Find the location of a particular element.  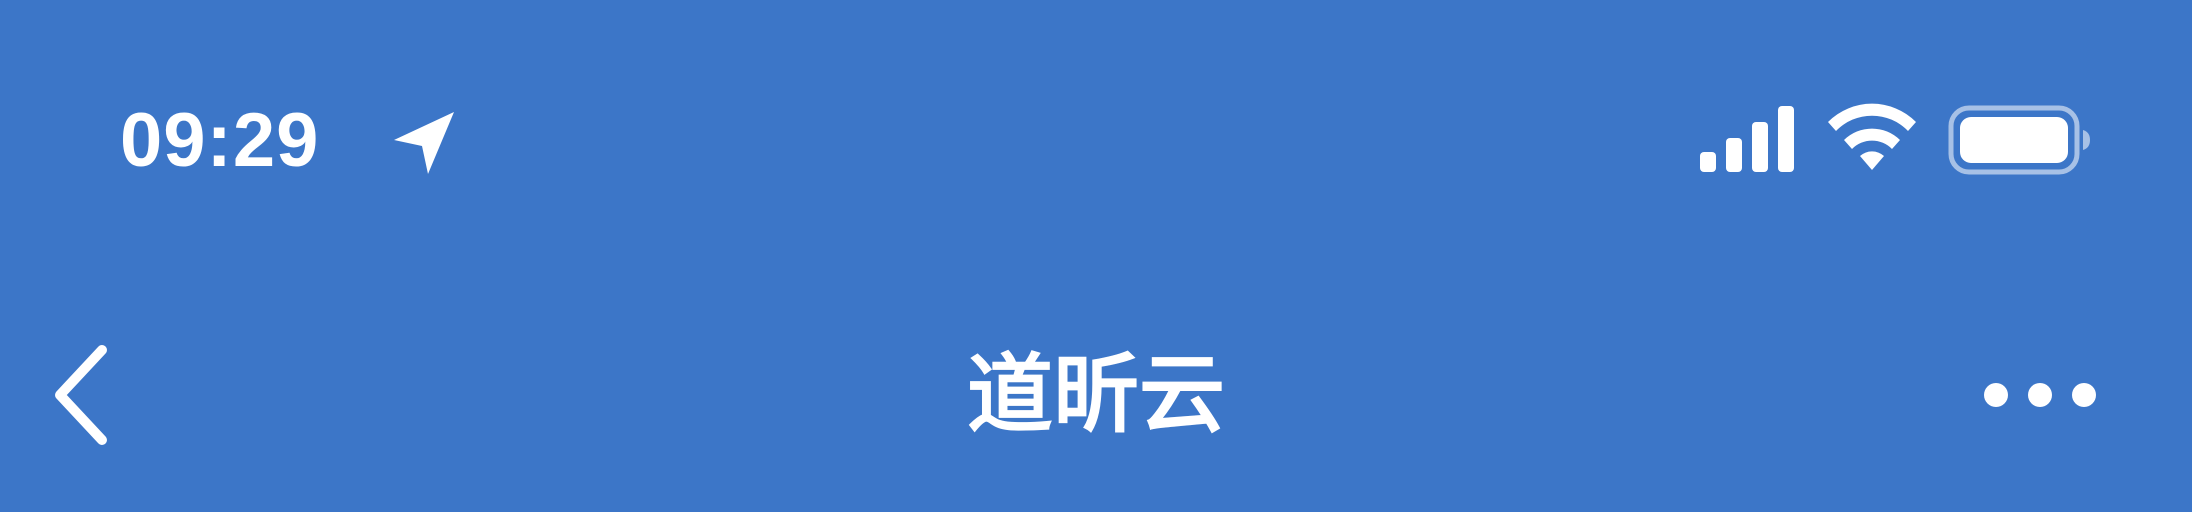

page-title: 道昕云 is located at coordinates (1096, 395).